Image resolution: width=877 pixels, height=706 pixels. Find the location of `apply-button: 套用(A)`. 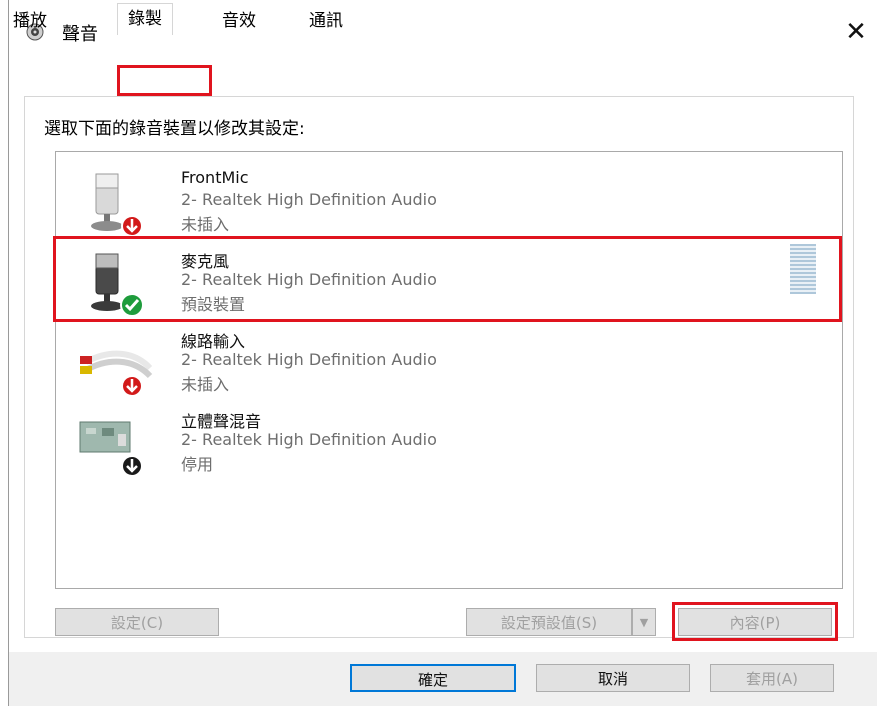

apply-button: 套用(A) is located at coordinates (772, 678).